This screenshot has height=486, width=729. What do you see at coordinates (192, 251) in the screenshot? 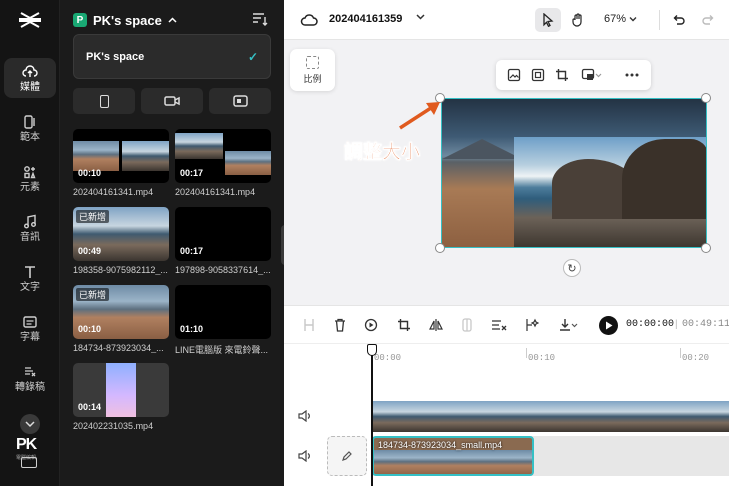
I see `media-duration: 00:17` at bounding box center [192, 251].